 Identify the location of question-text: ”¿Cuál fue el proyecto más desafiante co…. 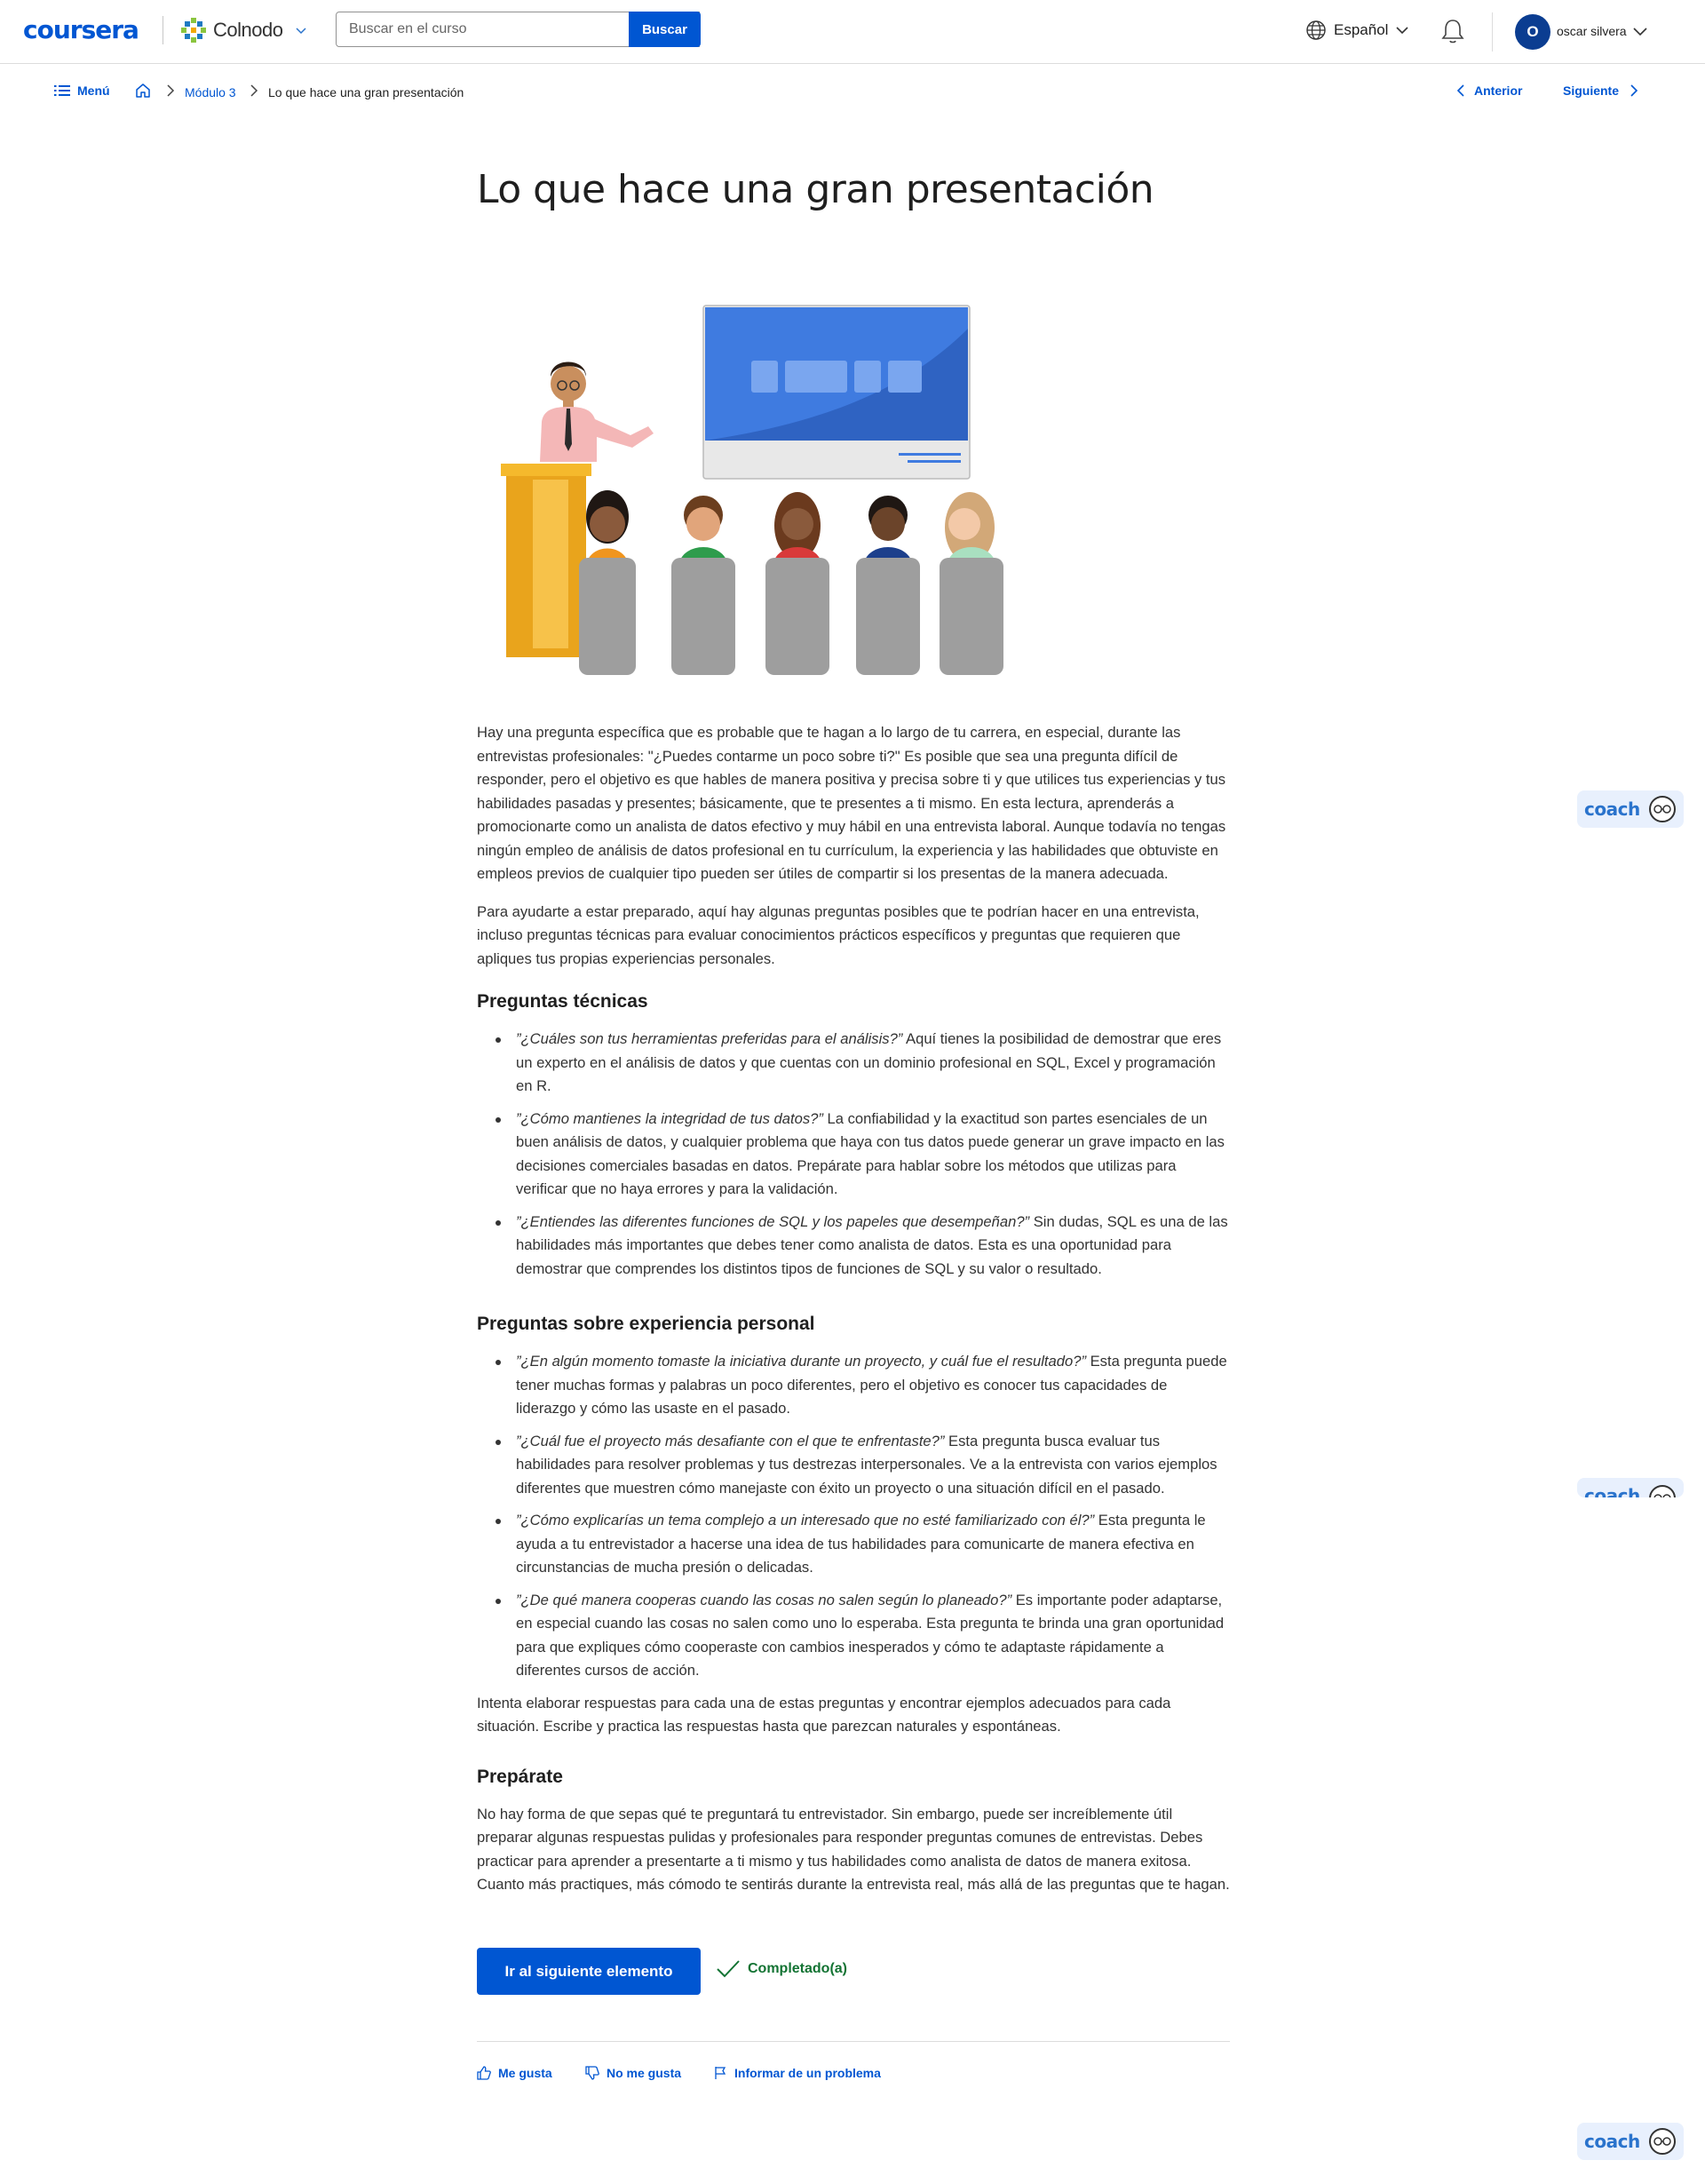
(731, 1440).